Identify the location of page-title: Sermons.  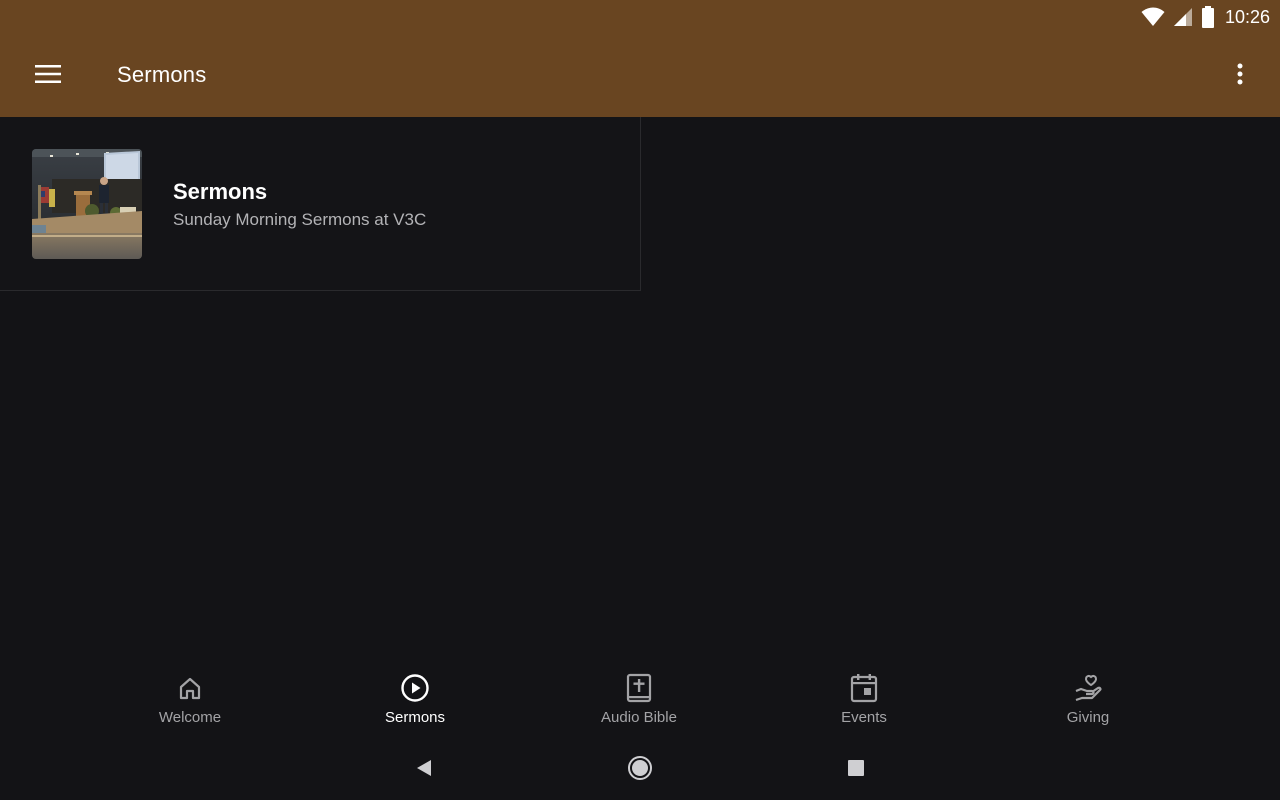
(162, 74).